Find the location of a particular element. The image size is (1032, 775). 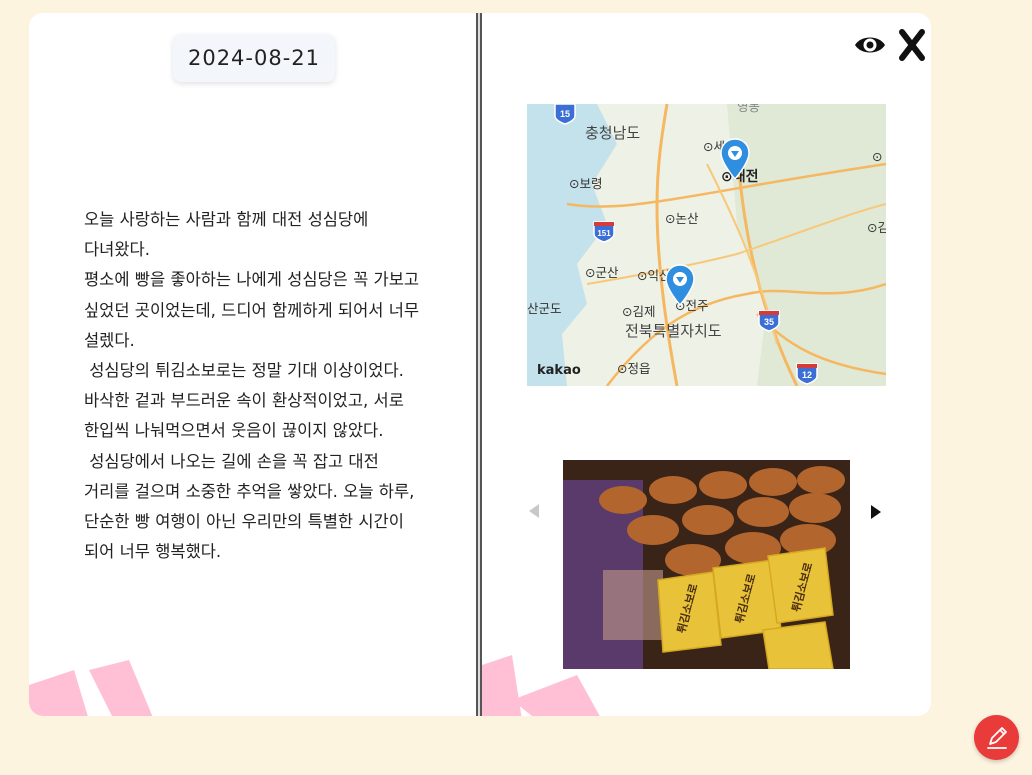

close-icon is located at coordinates (912, 45).